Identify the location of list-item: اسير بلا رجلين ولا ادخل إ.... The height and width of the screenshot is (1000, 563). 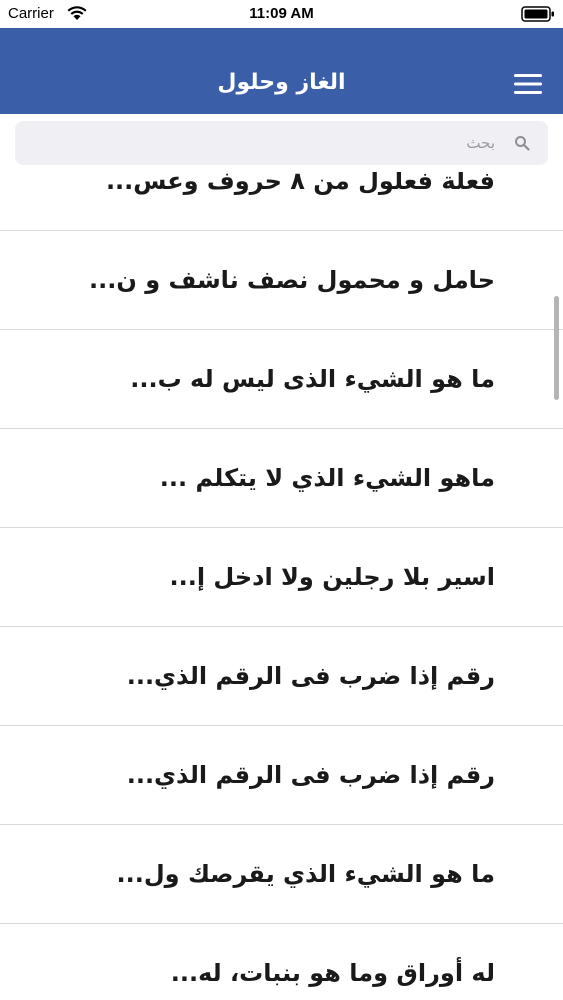
(281, 577).